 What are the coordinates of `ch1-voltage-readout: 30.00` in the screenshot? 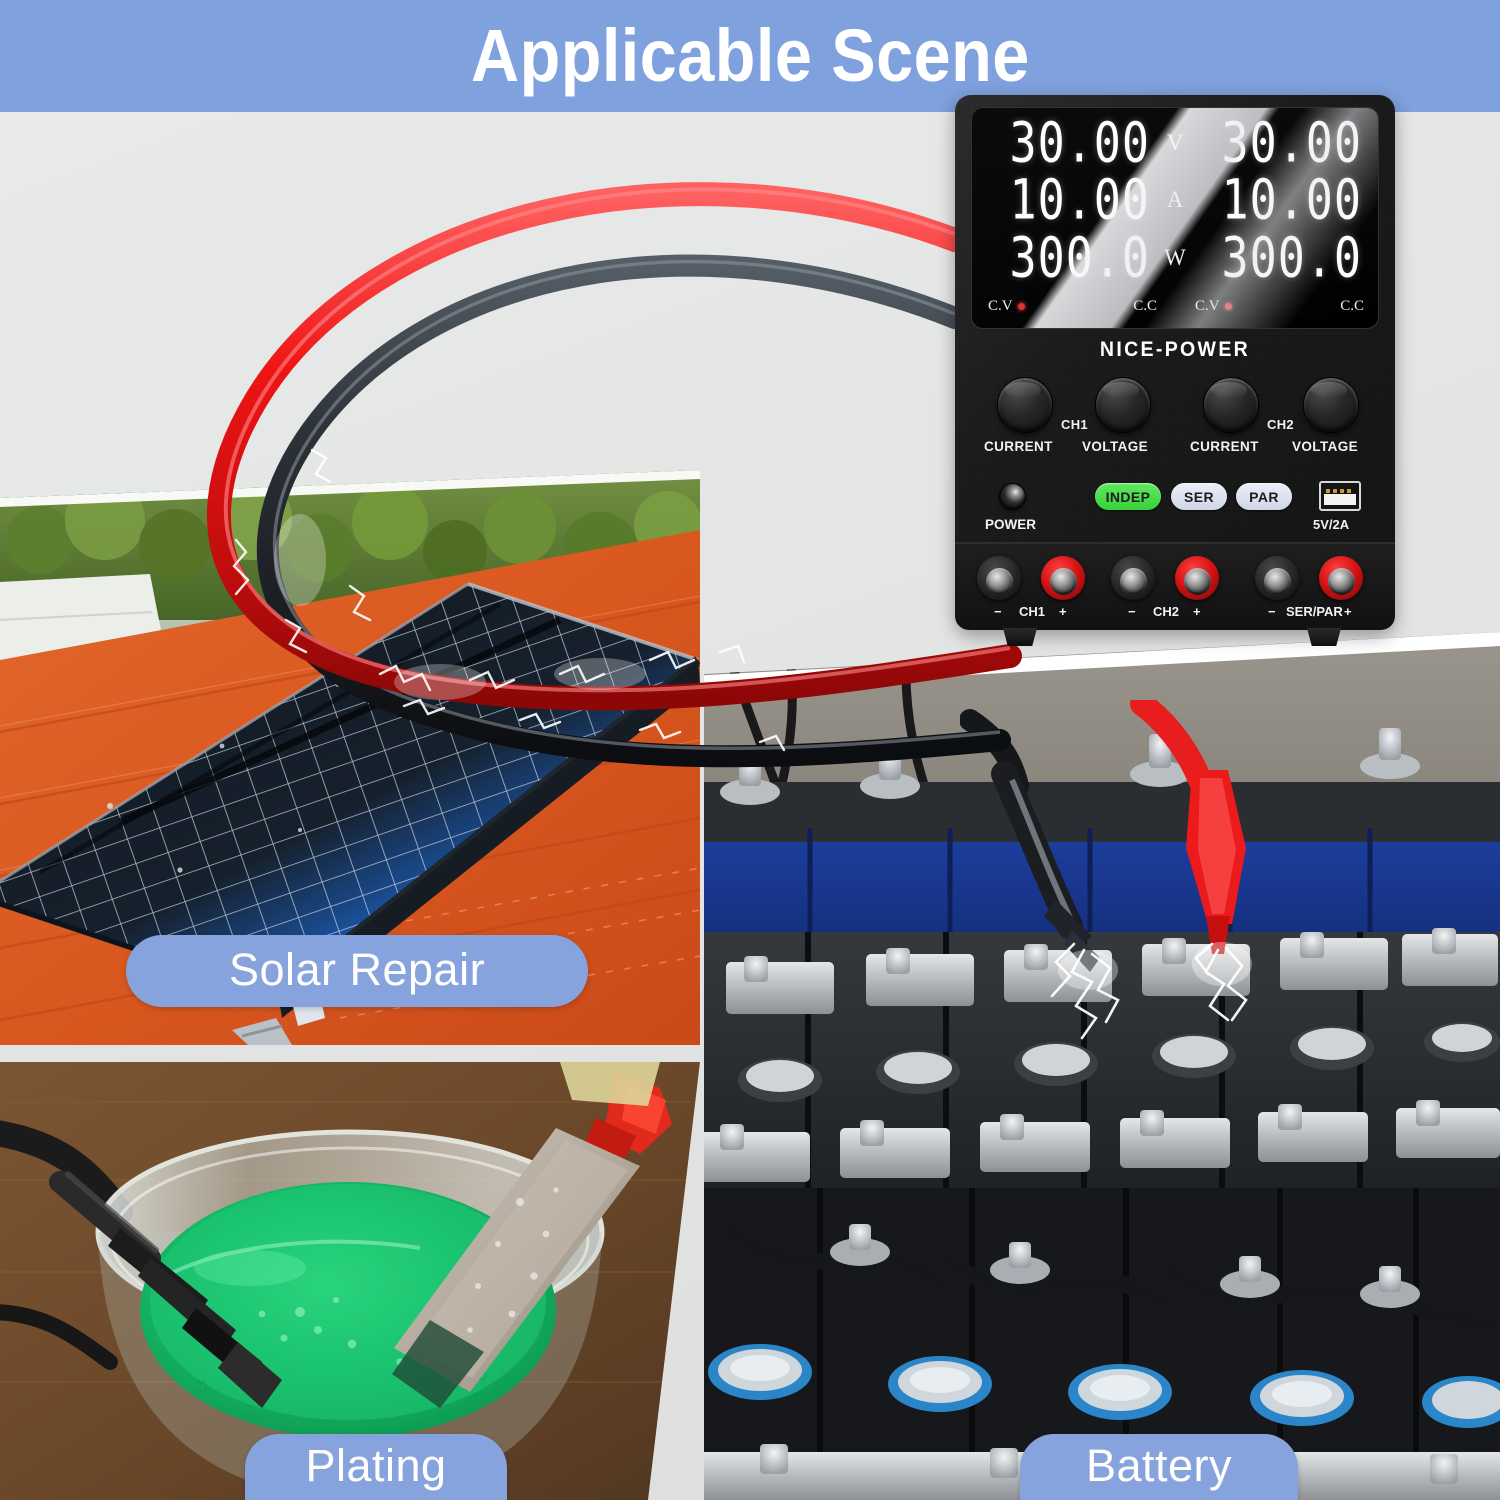 It's located at (1079, 142).